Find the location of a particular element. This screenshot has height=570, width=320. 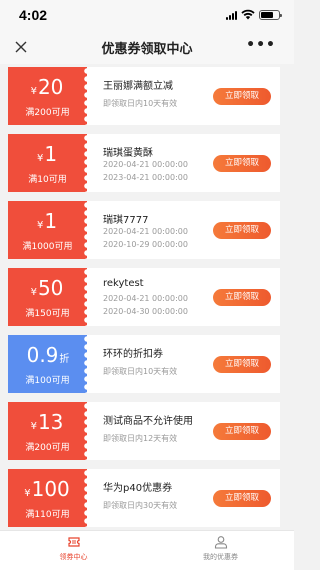

coupon-value-panel: ¥1 满1000可用 is located at coordinates (49, 230).